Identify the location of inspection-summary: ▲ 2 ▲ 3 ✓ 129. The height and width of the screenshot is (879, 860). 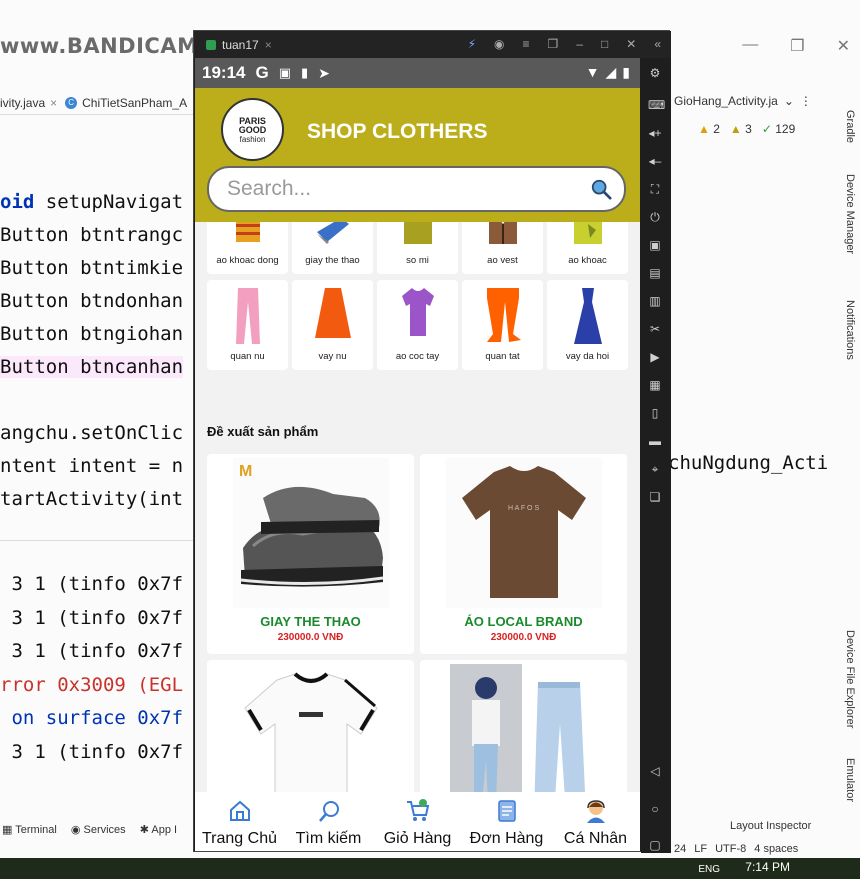
(746, 129).